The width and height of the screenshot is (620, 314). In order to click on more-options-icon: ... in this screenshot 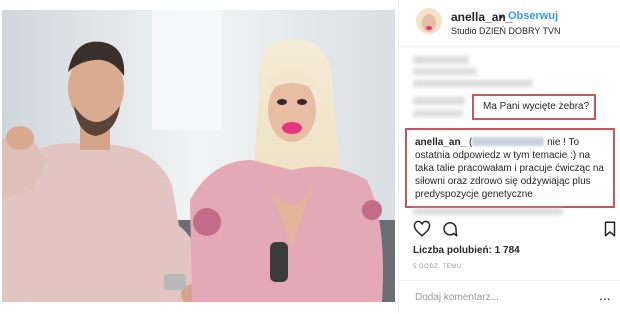, I will do `click(605, 295)`.